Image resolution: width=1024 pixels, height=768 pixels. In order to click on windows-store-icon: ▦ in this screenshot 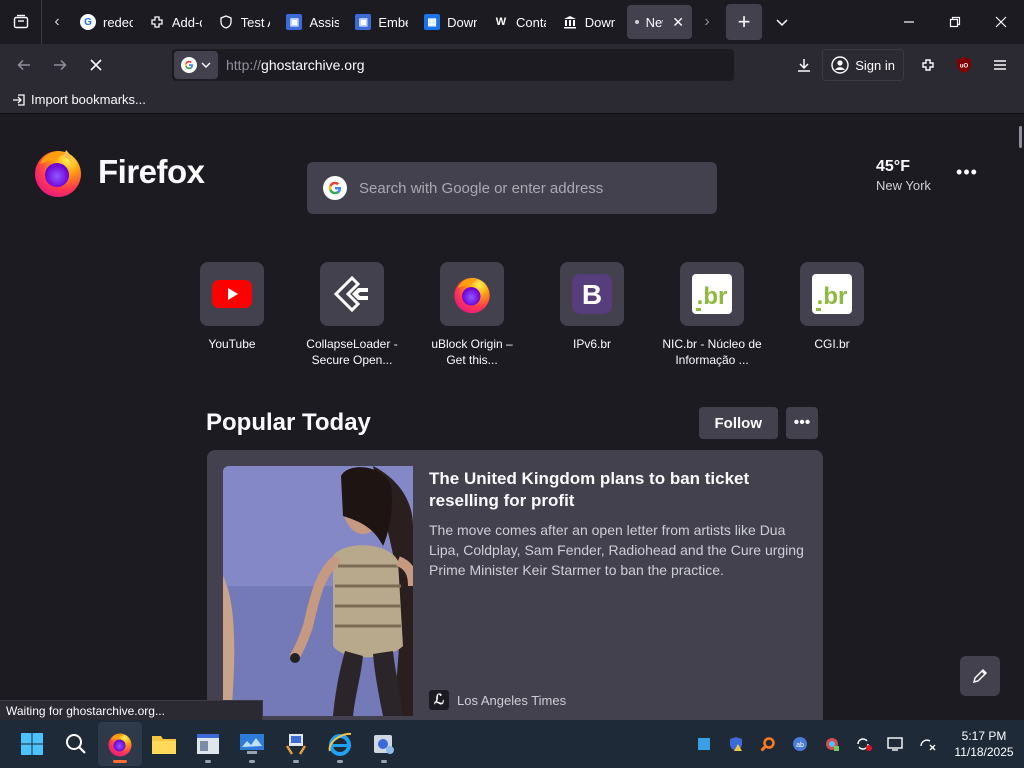, I will do `click(432, 22)`.